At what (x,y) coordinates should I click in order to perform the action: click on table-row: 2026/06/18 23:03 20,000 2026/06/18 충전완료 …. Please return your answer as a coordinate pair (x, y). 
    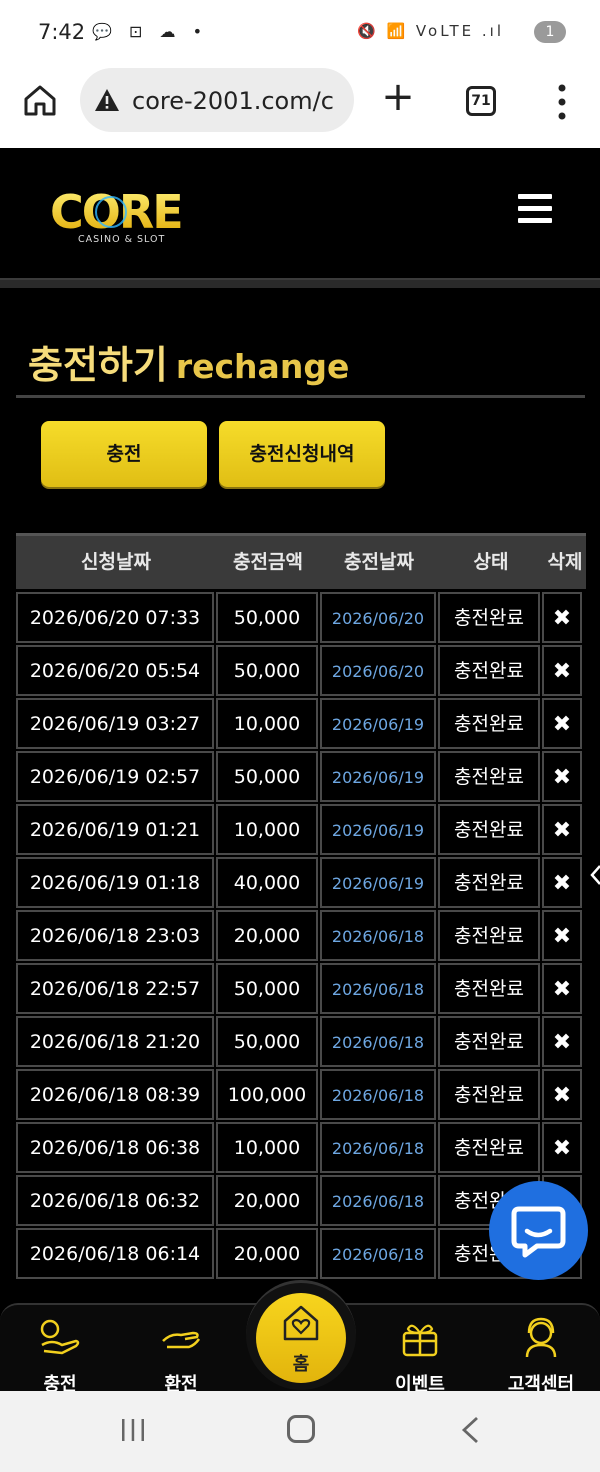
    Looking at the image, I should click on (301, 936).